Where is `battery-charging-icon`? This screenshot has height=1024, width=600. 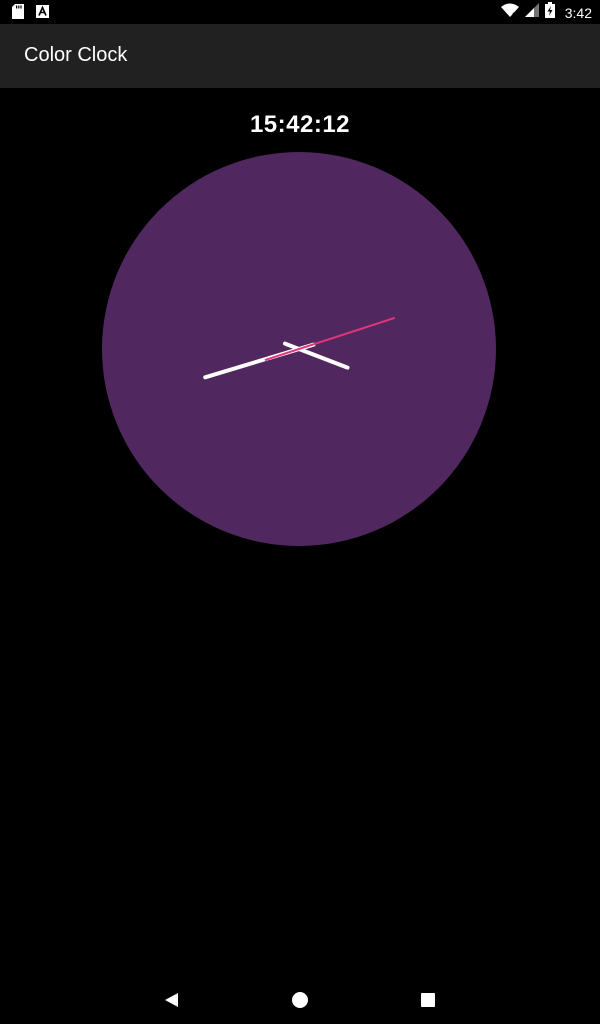
battery-charging-icon is located at coordinates (549, 12).